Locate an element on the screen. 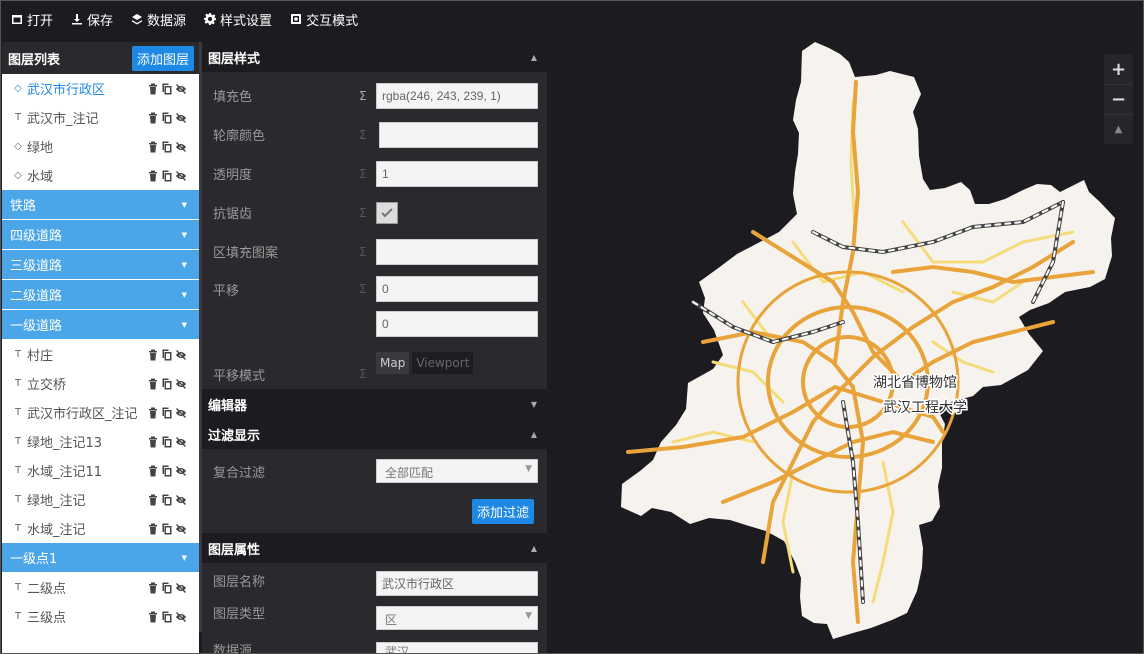 This screenshot has width=1144, height=654. layer-type-select: 区 ▼ is located at coordinates (457, 618).